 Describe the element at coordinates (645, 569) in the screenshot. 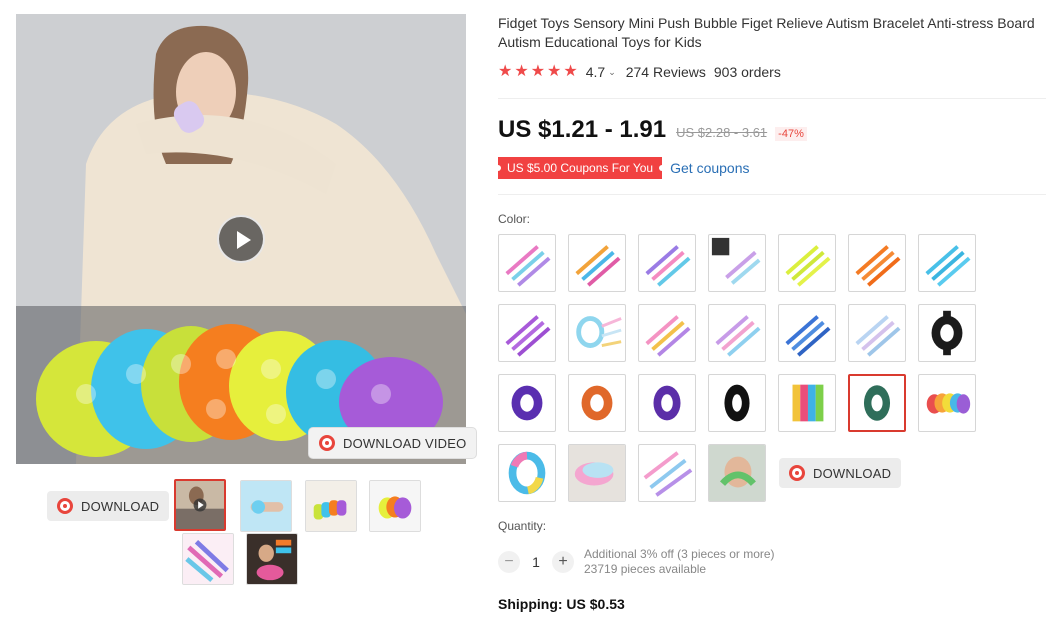

I see `availability-note: 23719 pieces available` at that location.